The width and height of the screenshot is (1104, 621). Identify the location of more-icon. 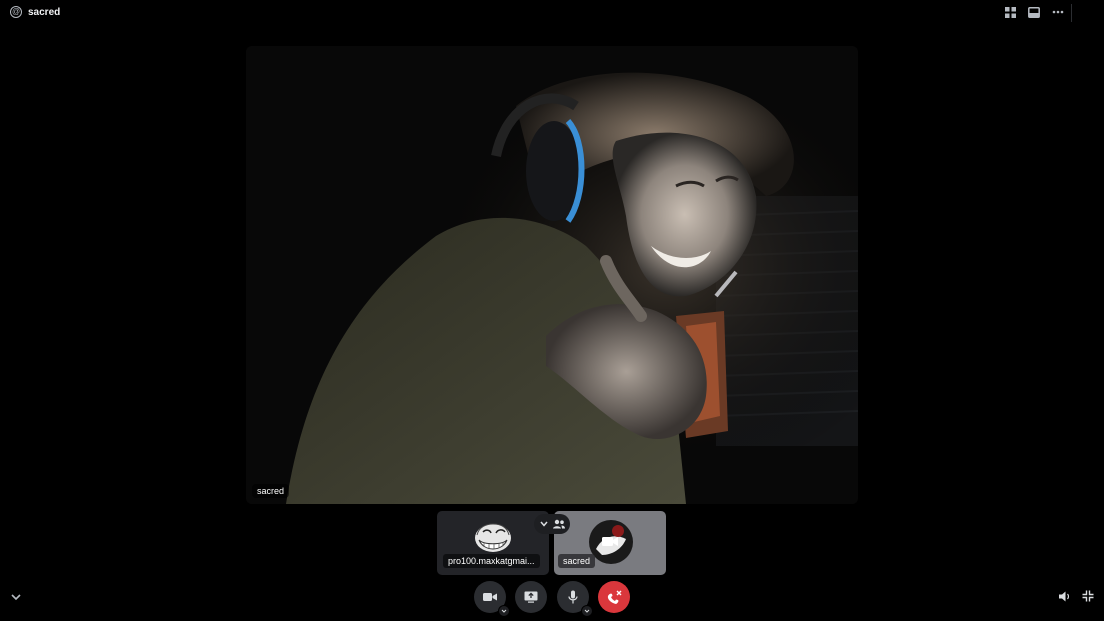
(1058, 12).